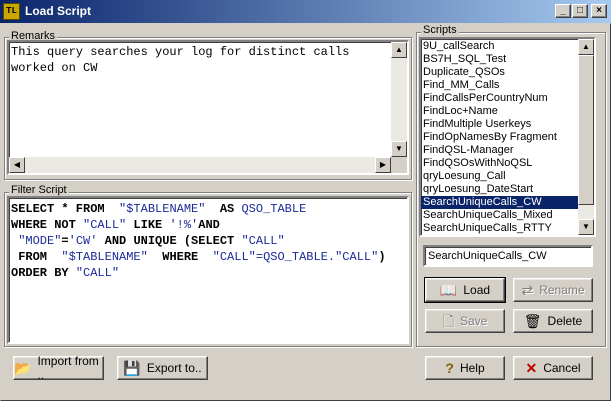  I want to click on sql-line: ORDER BY "CALL", so click(209, 273).